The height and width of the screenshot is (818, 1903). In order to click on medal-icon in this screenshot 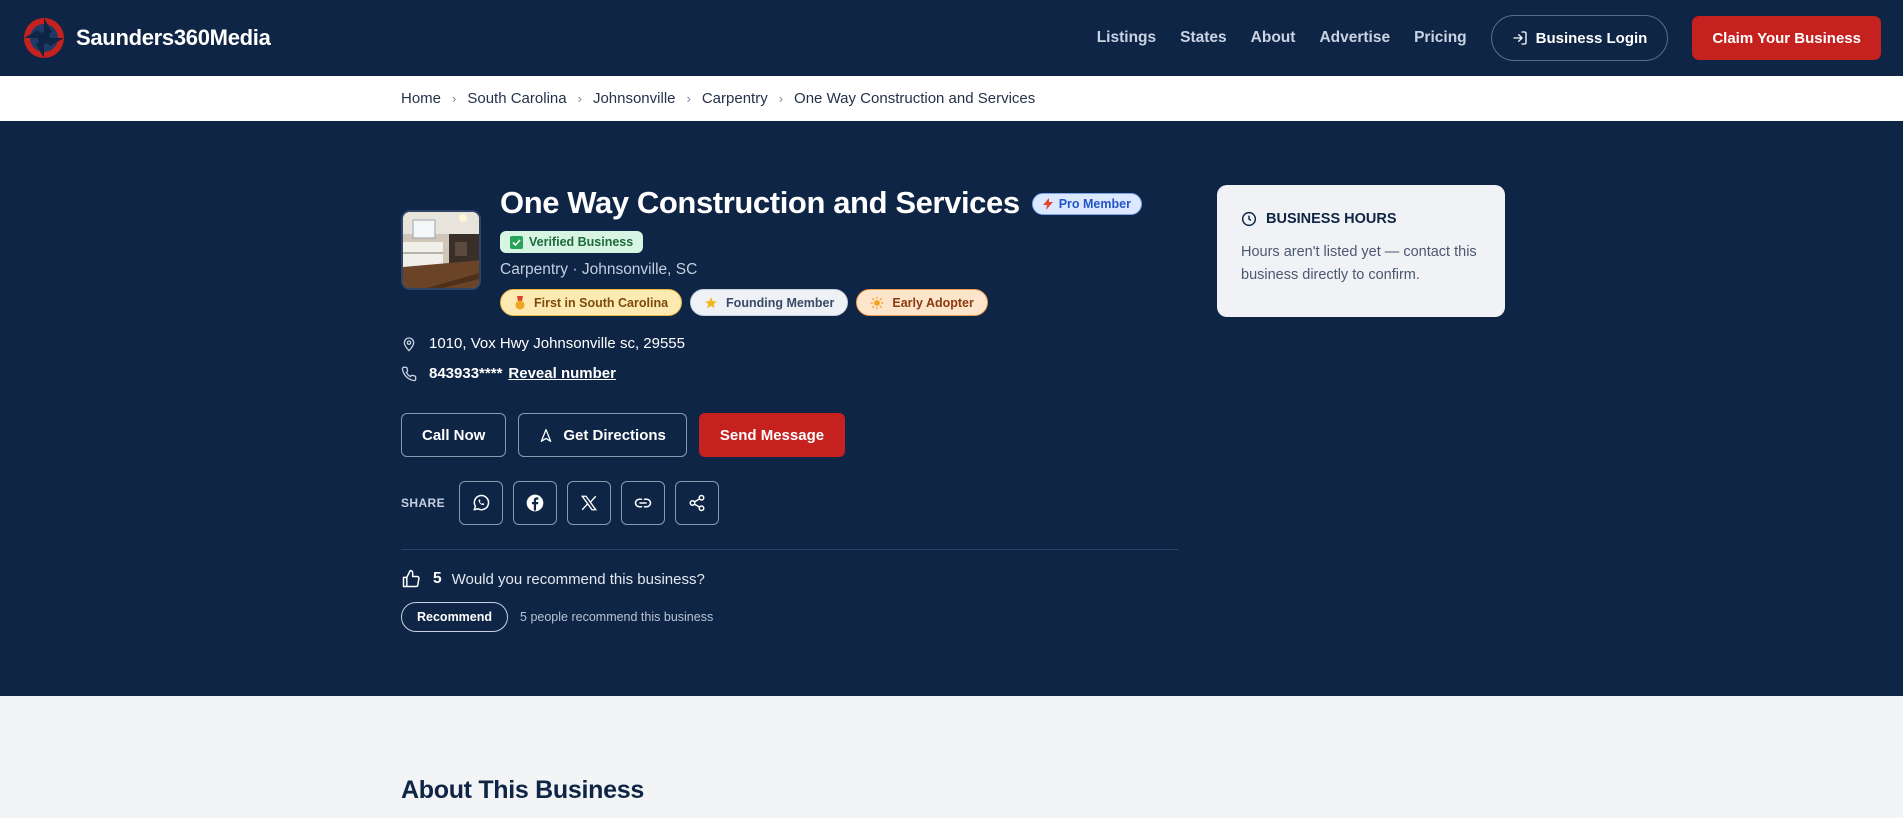, I will do `click(520, 302)`.